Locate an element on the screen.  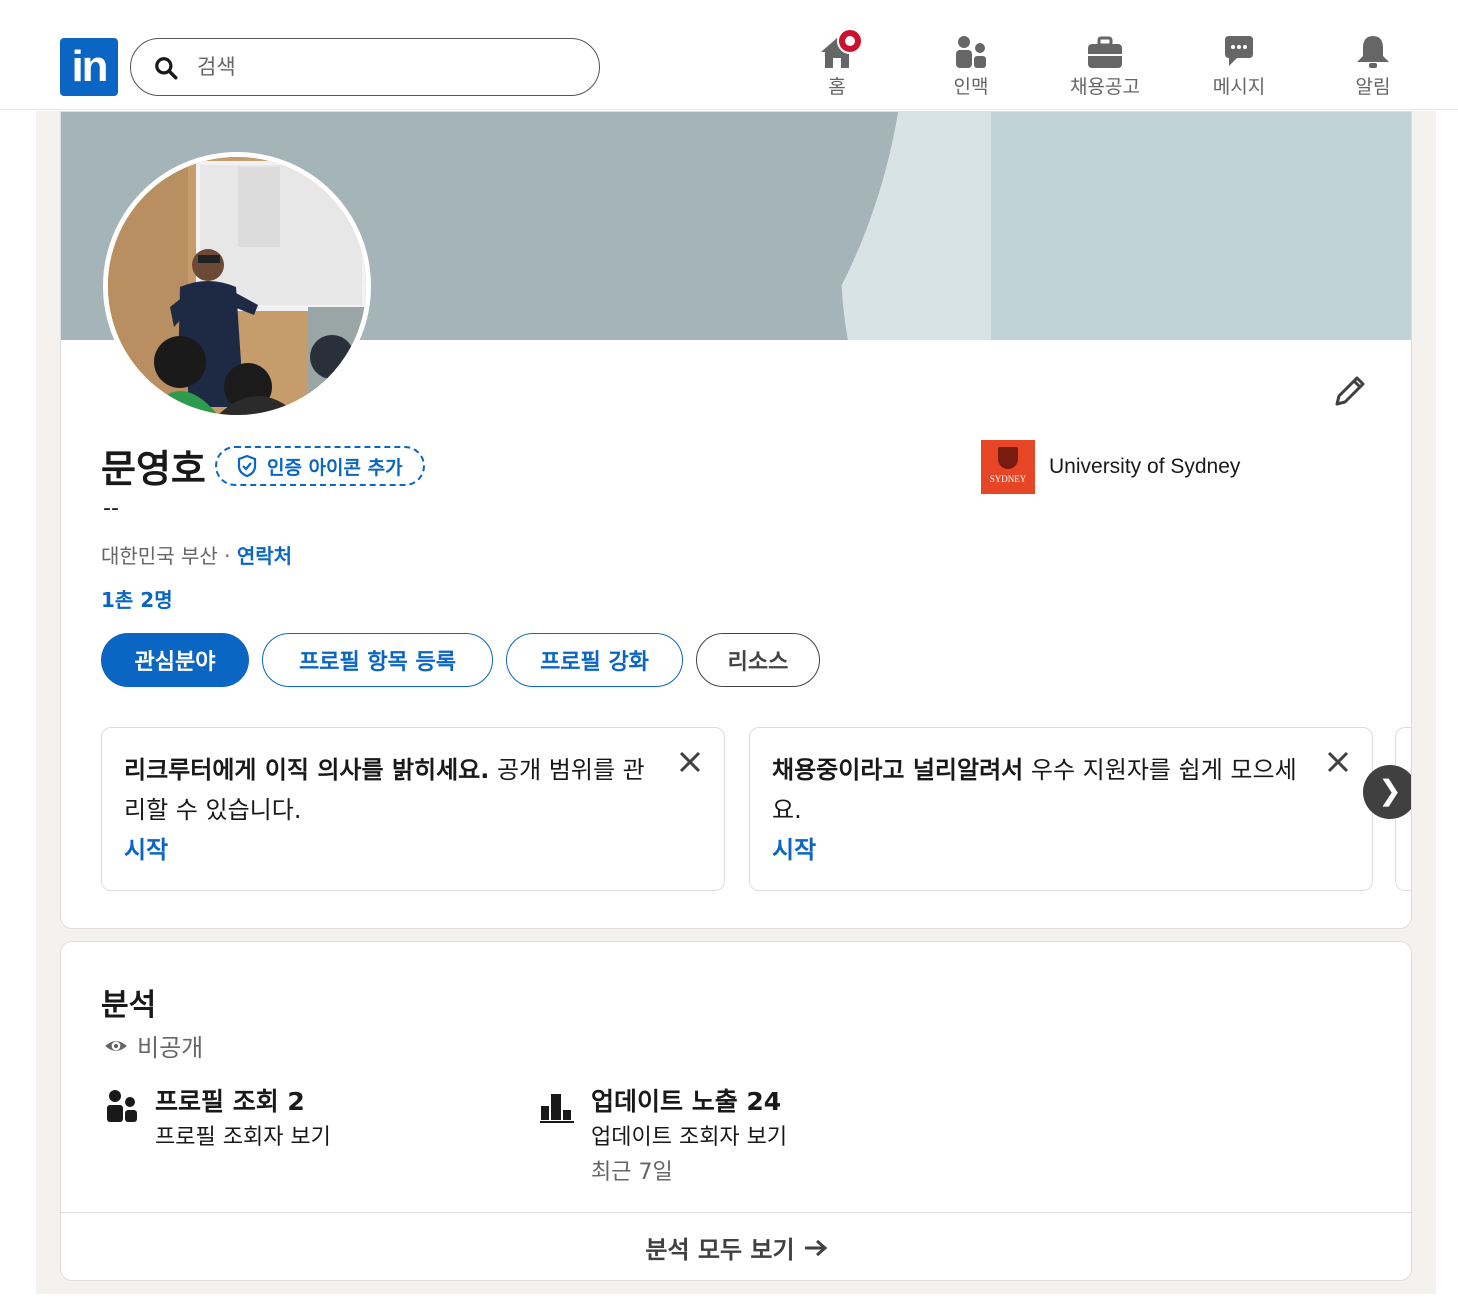
nav-item-home: 홈 is located at coordinates (837, 65).